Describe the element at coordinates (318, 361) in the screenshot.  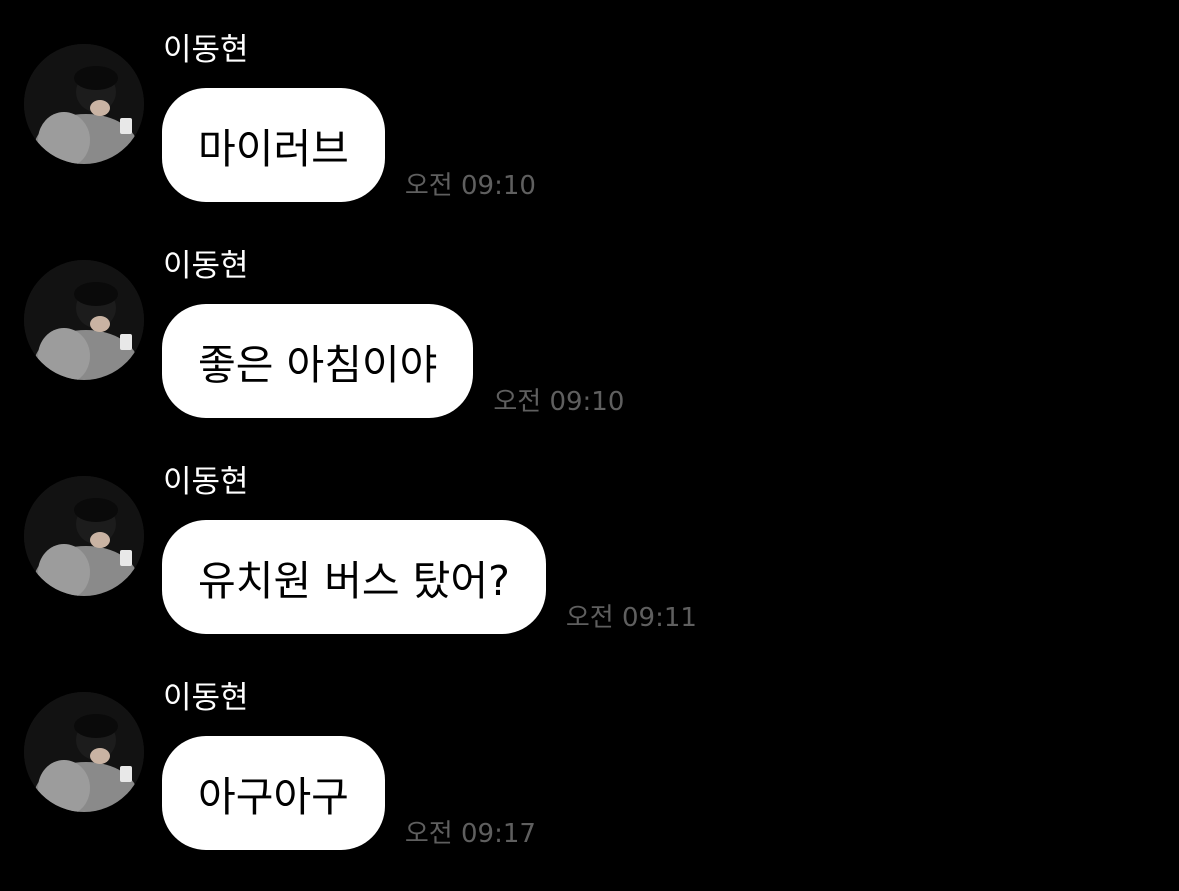
I see `message-bubble: 좋은 아침이야` at that location.